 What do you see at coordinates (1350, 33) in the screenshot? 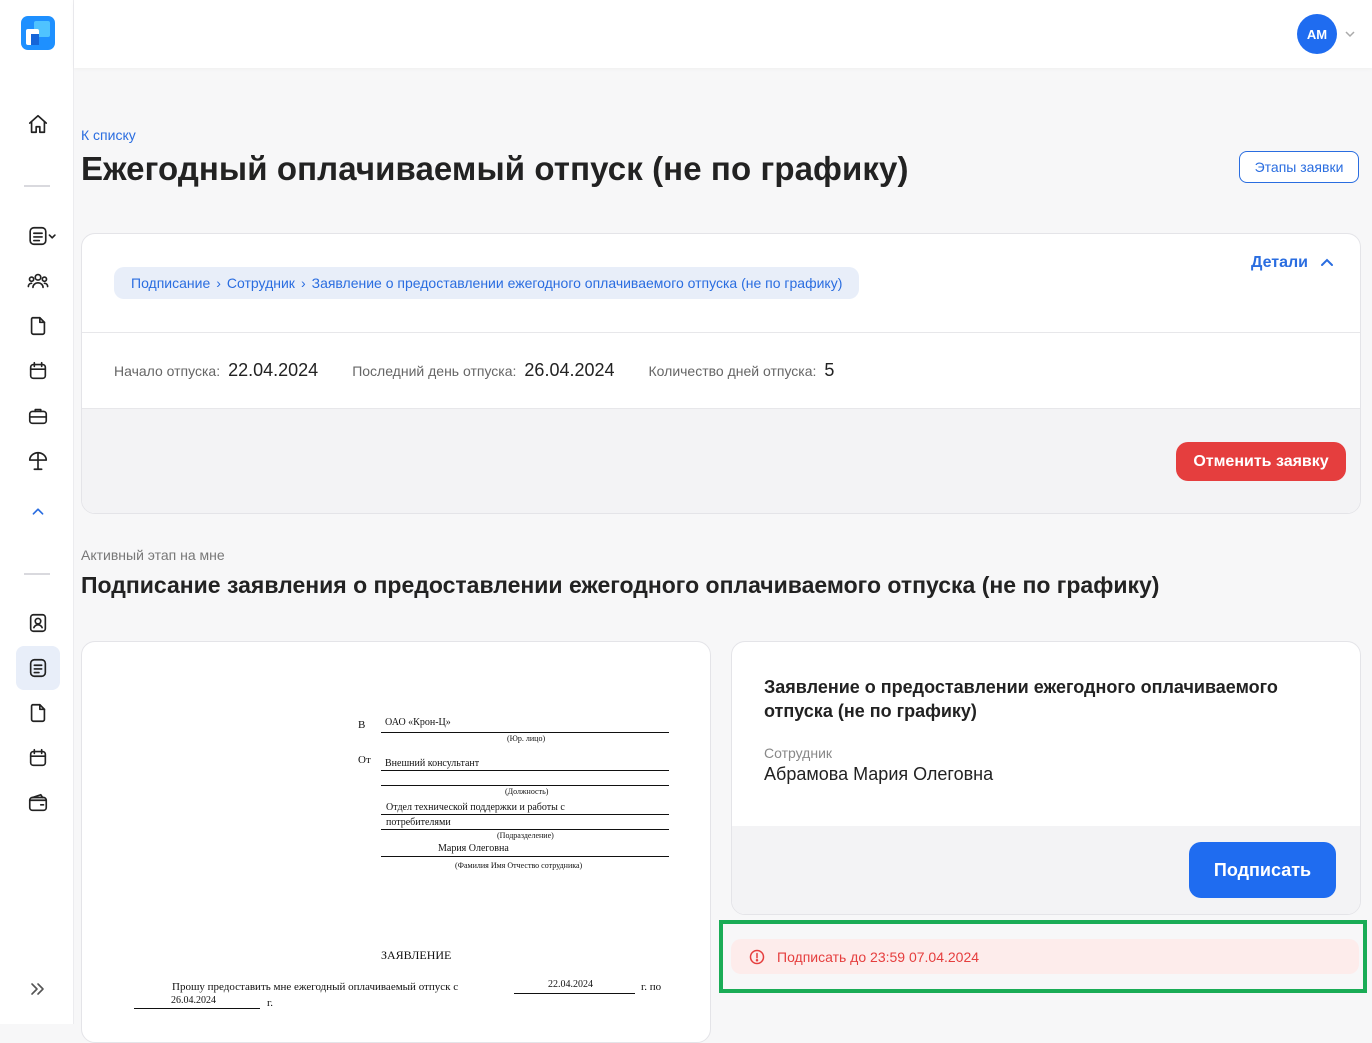
I see `chevron-down-icon` at bounding box center [1350, 33].